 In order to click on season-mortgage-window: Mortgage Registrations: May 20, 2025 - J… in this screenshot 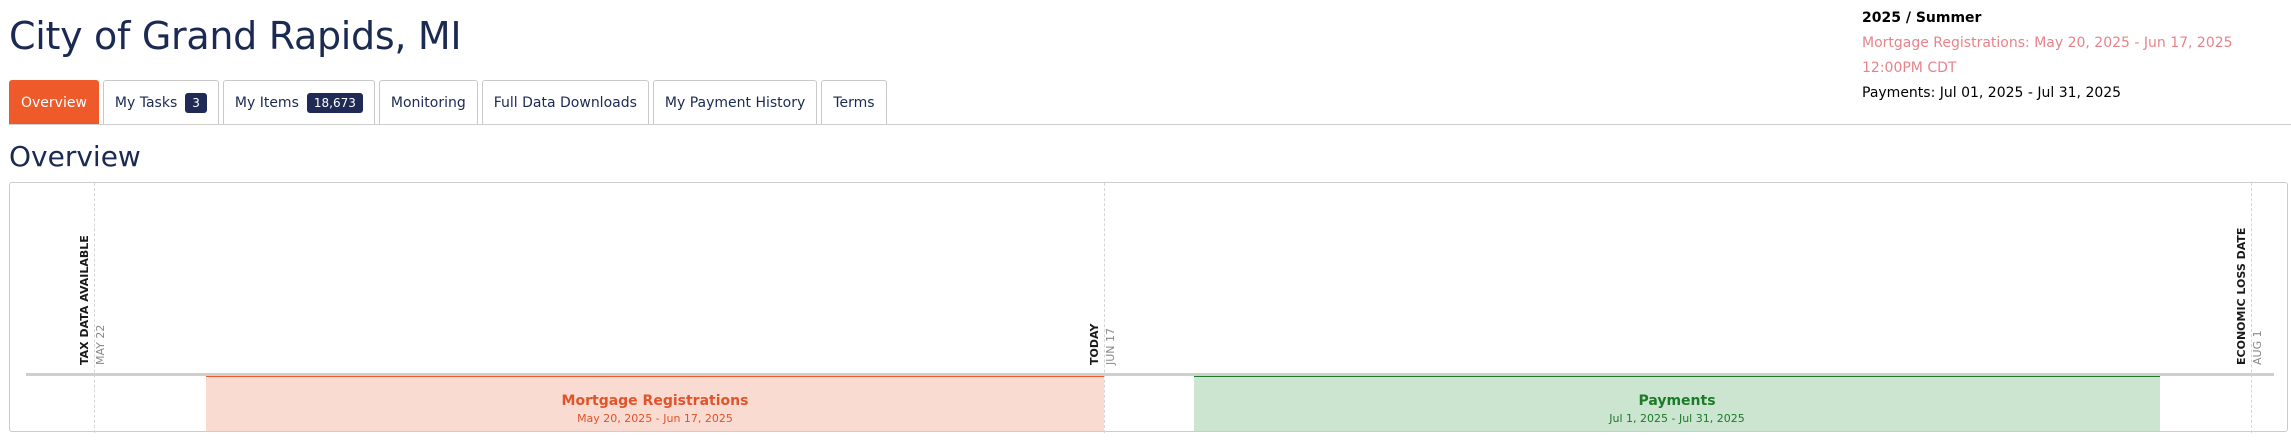, I will do `click(2047, 55)`.